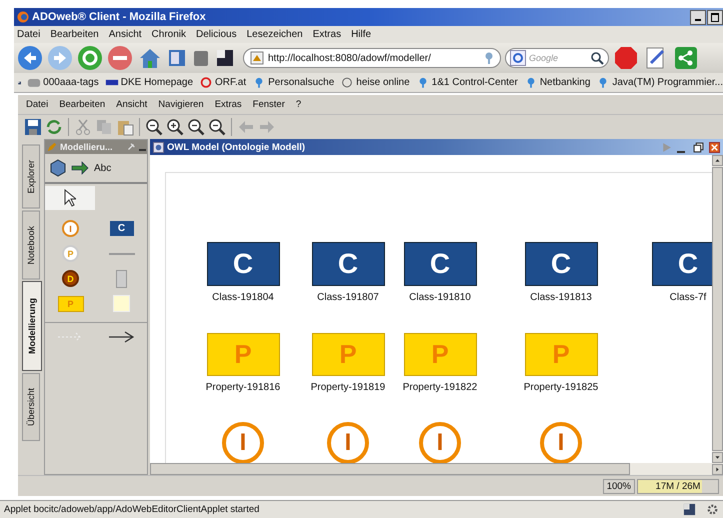 This screenshot has width=723, height=518. I want to click on horizontal-scrollbar, so click(436, 469).